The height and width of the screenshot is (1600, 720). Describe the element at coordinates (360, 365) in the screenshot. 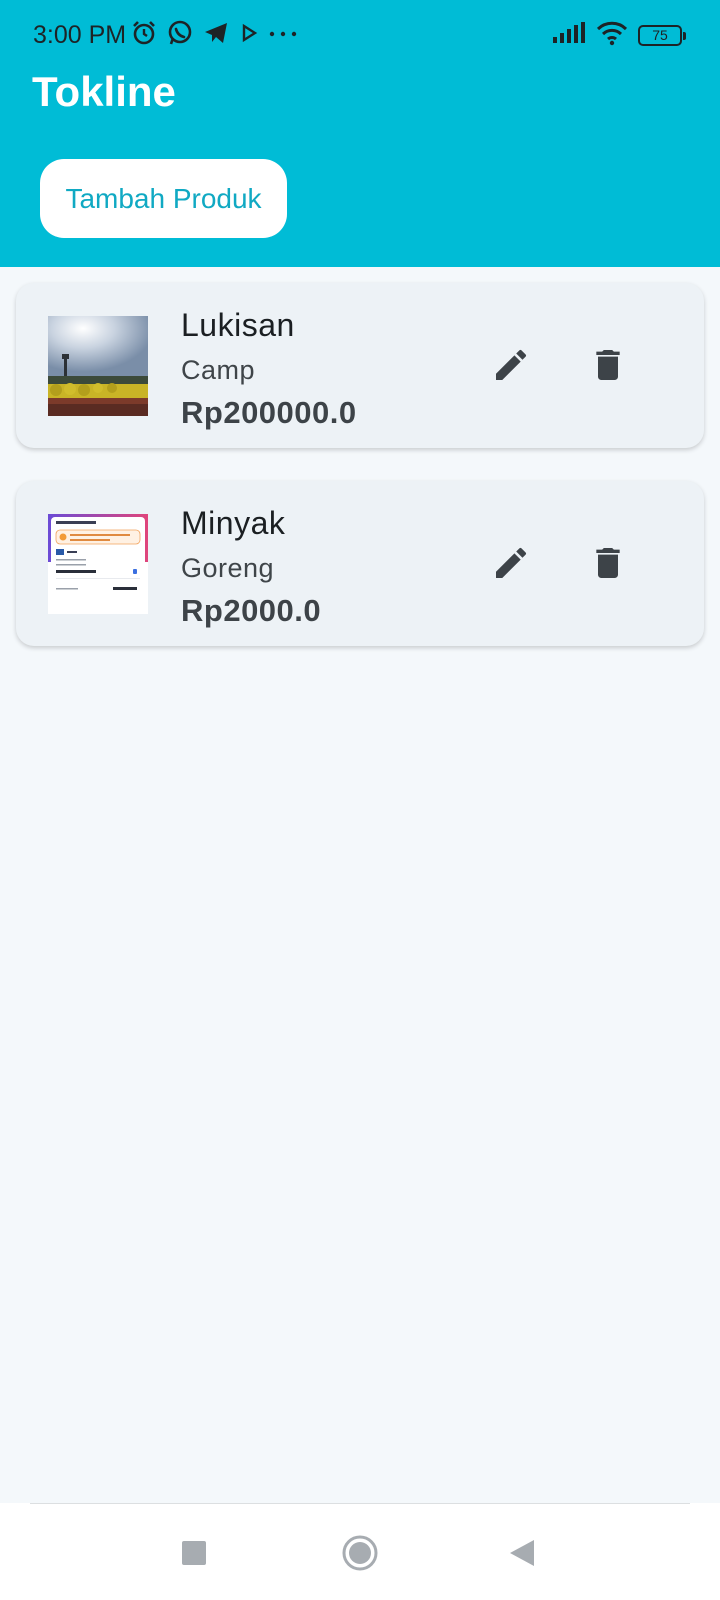

I see `product-card: Lukisan Camp Rp200000.0` at that location.